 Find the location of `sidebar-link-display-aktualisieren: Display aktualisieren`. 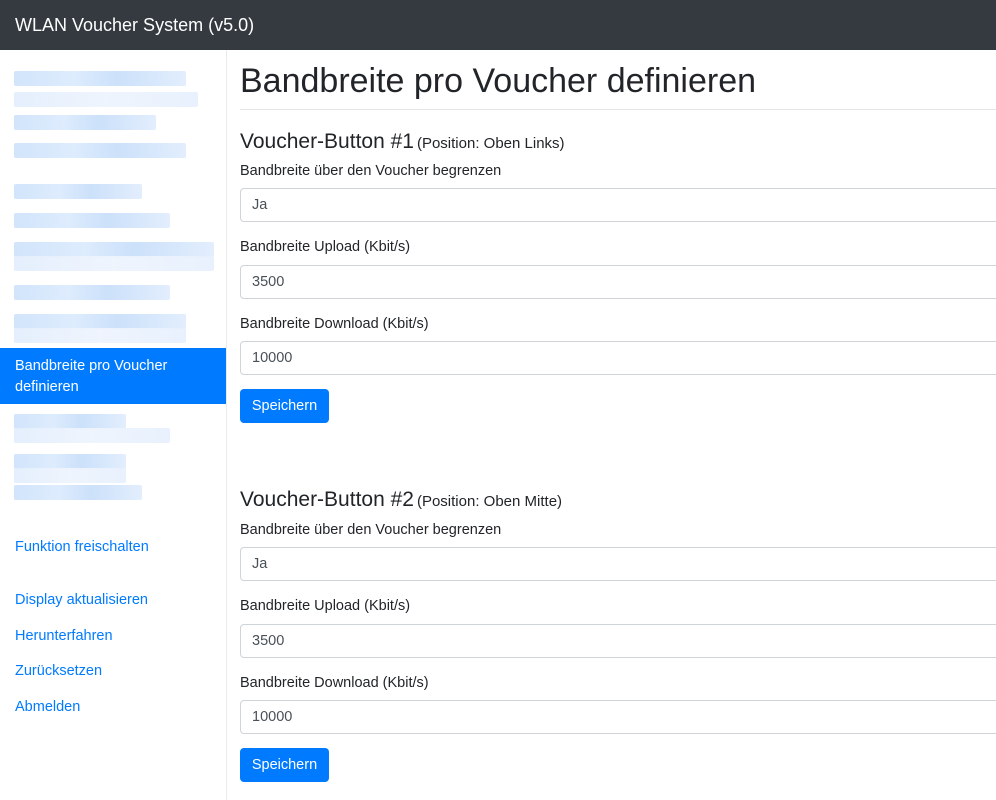

sidebar-link-display-aktualisieren: Display aktualisieren is located at coordinates (81, 600).